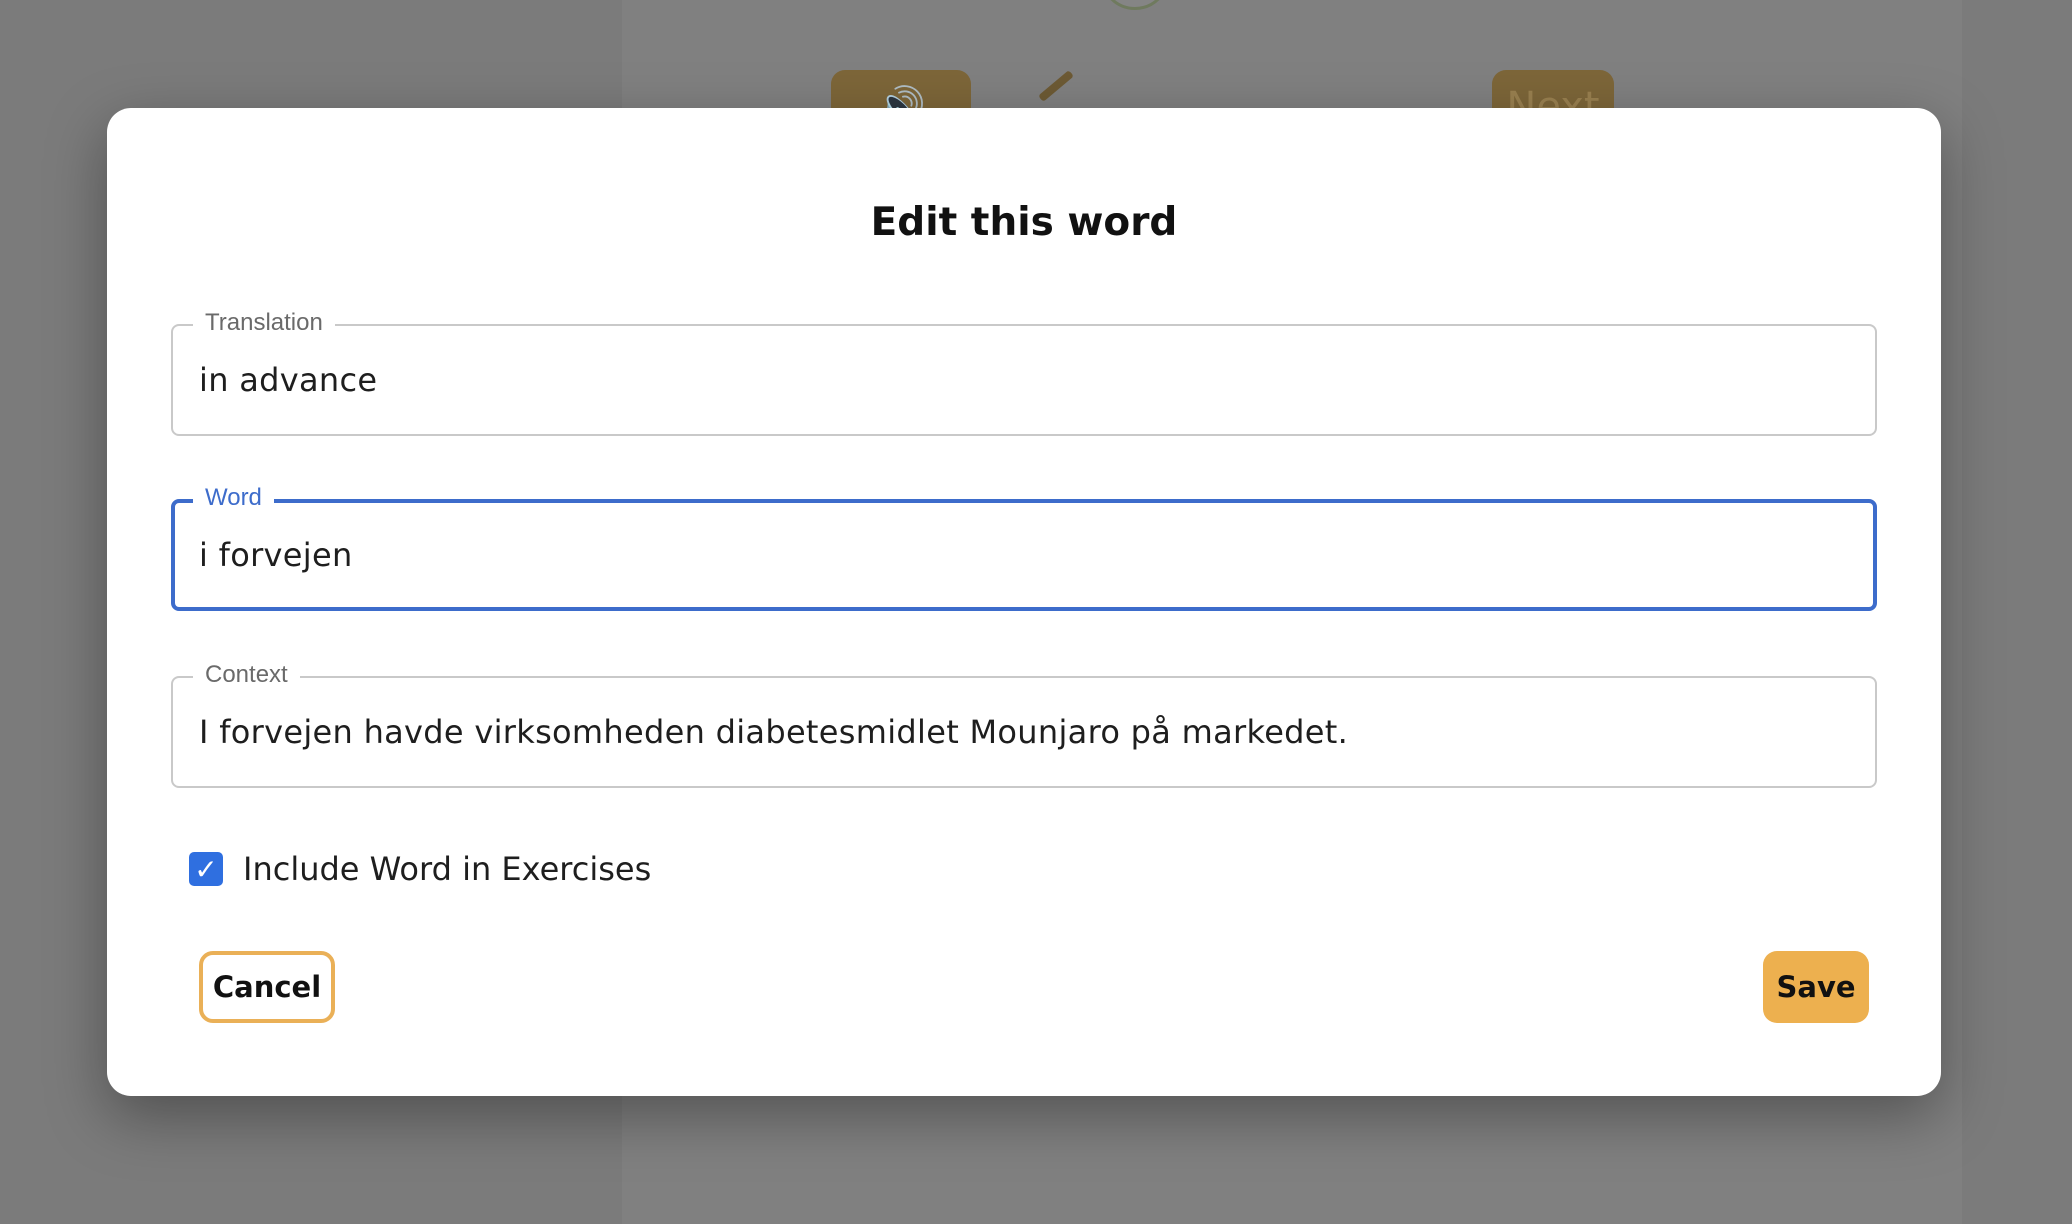 This screenshot has height=1224, width=2072. I want to click on include-in-exercises-label: Include Word in Exercises, so click(447, 869).